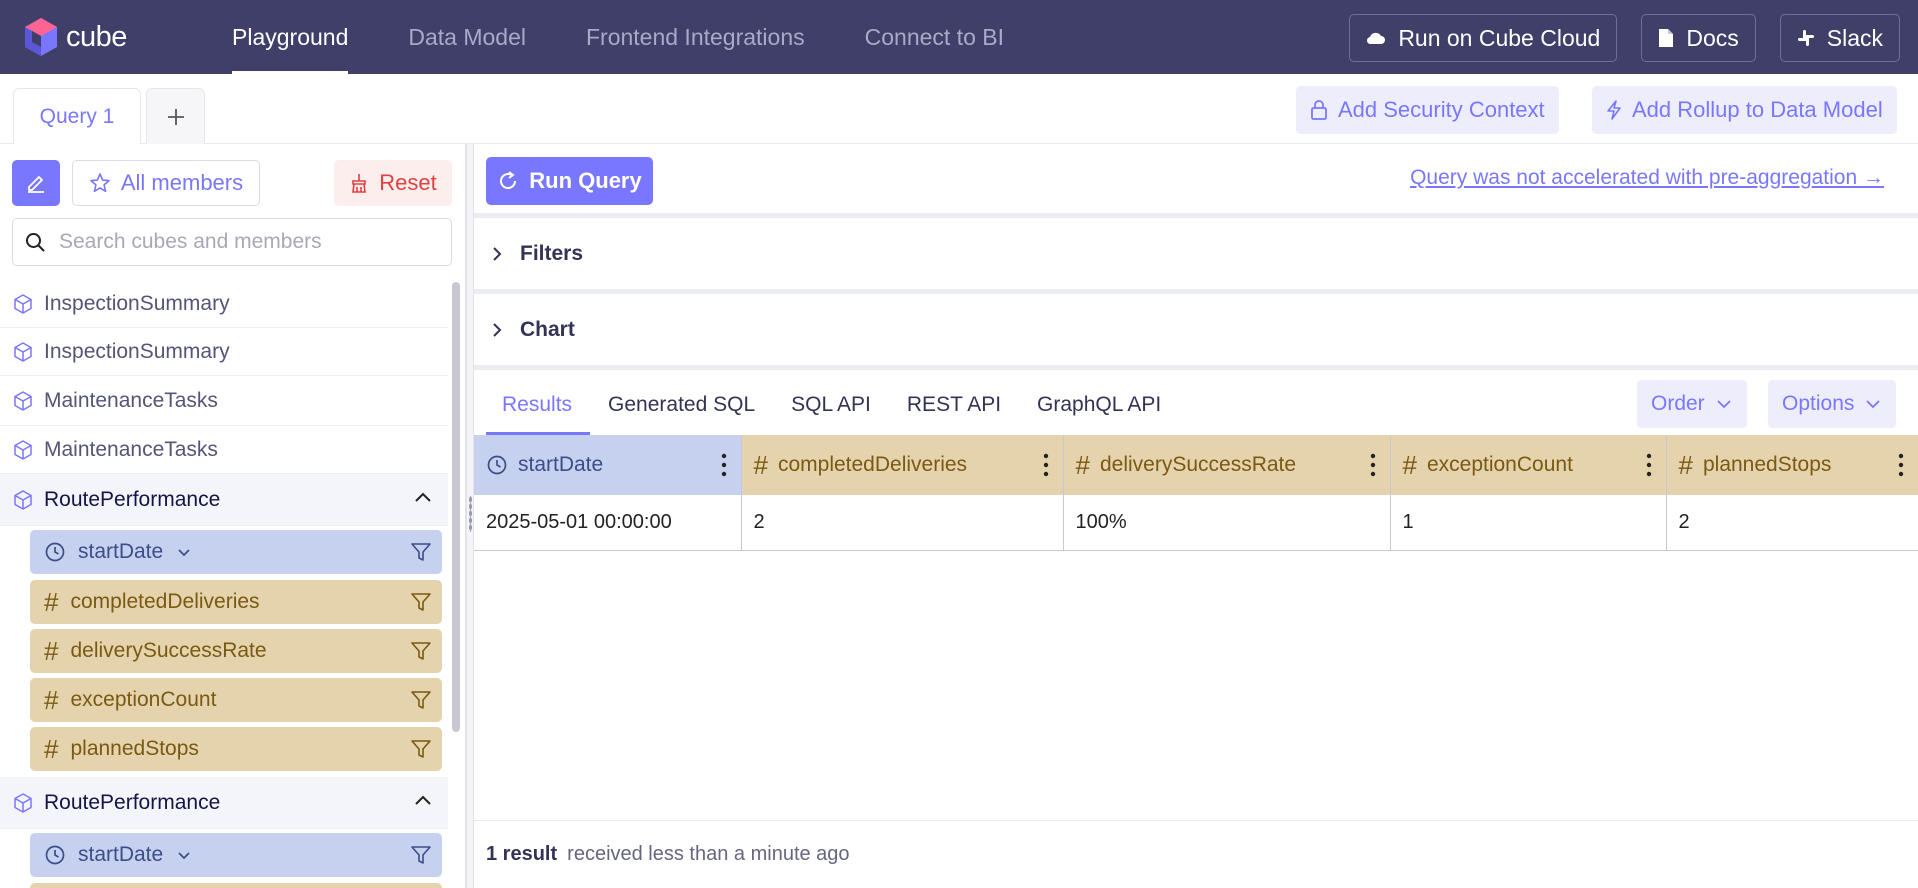 The height and width of the screenshot is (888, 1918). I want to click on member-label: completedDeliveries, so click(165, 601).